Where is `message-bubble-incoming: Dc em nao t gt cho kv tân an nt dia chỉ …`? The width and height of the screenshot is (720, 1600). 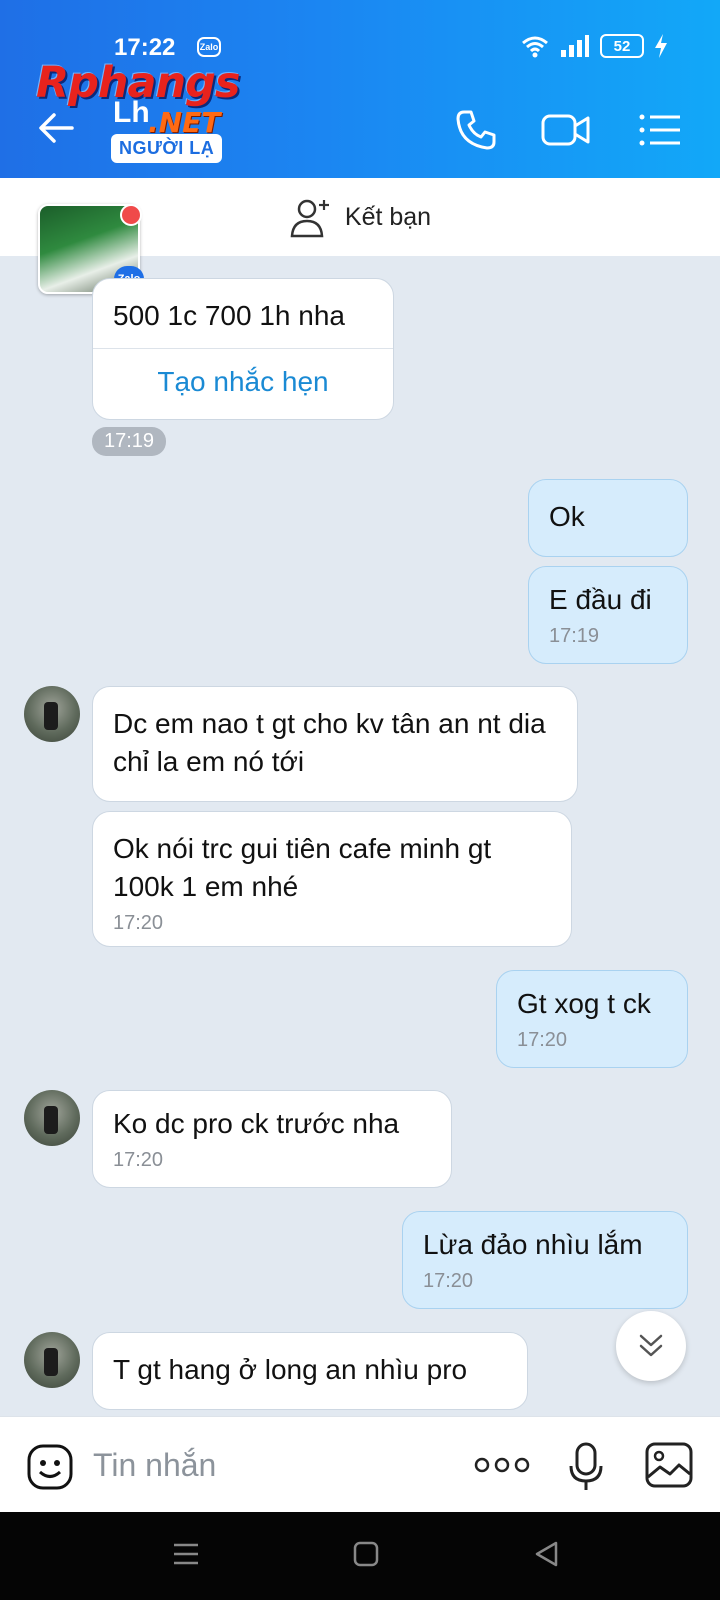
message-bubble-incoming: Dc em nao t gt cho kv tân an nt dia chỉ … is located at coordinates (335, 744).